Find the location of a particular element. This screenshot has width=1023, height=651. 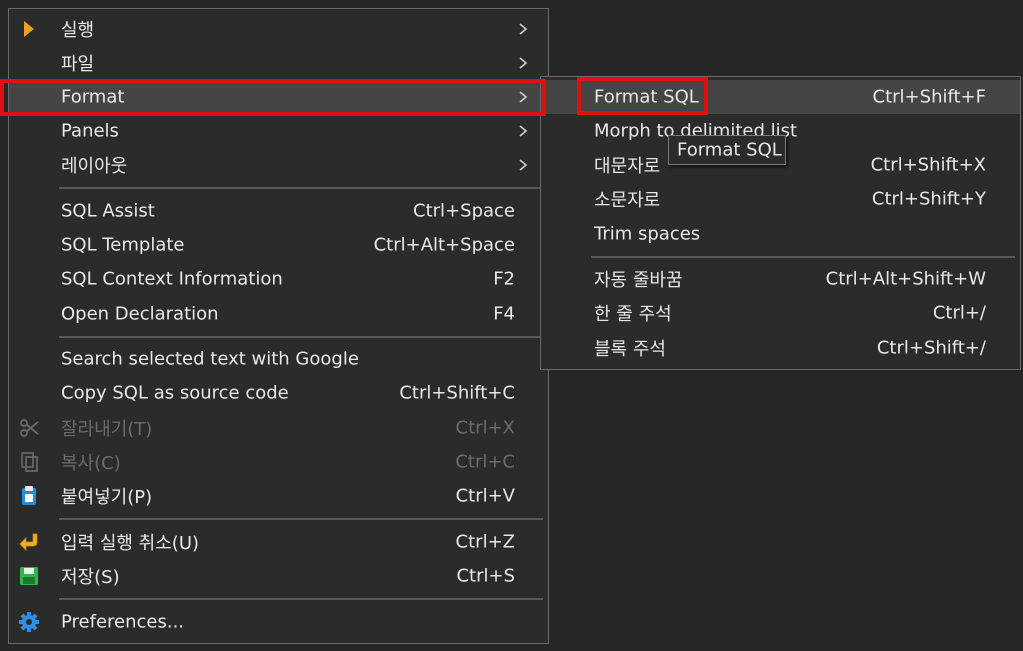

menu-item-shortcut: Ctrl+Shift+F is located at coordinates (929, 97).